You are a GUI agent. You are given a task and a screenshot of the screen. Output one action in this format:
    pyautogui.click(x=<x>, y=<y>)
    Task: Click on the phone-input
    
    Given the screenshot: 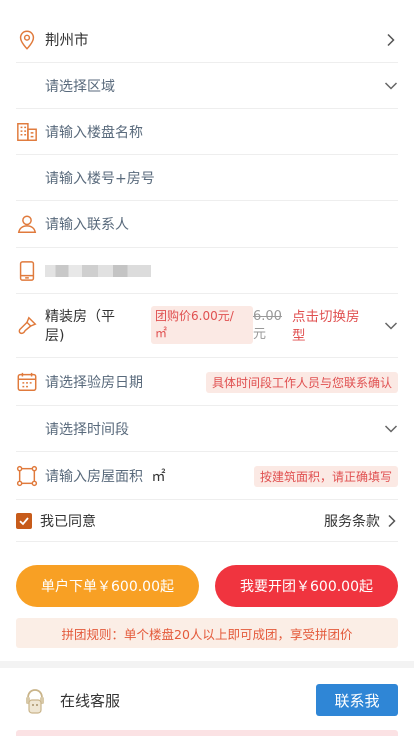 What is the action you would take?
    pyautogui.click(x=207, y=271)
    